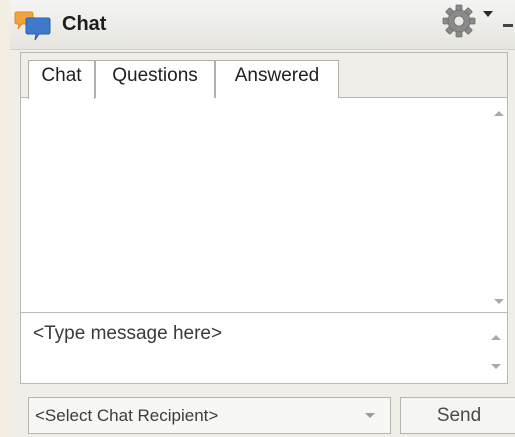 The image size is (515, 437). What do you see at coordinates (277, 79) in the screenshot?
I see `tab-answered: Answered` at bounding box center [277, 79].